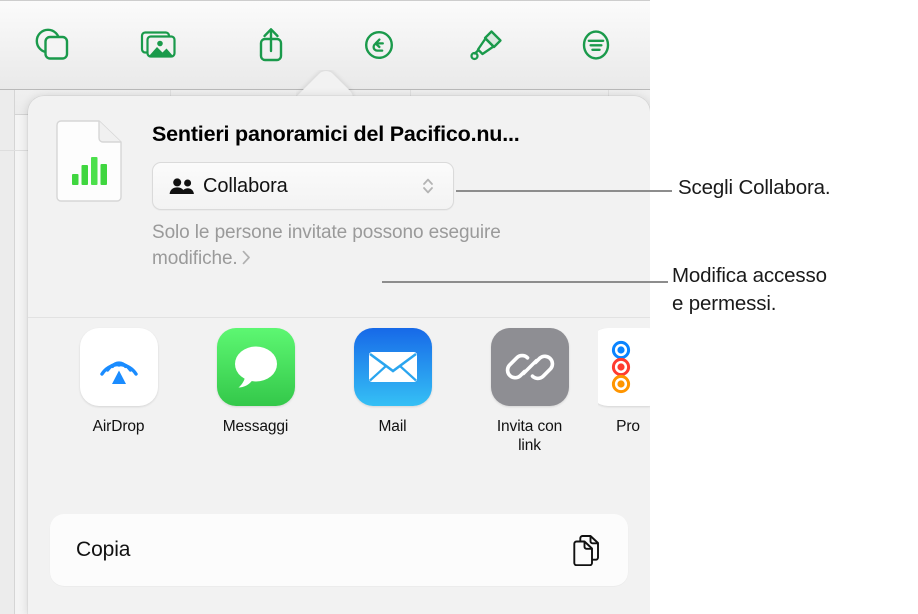 This screenshot has height=614, width=918. Describe the element at coordinates (118, 426) in the screenshot. I see `airdrop-label: AirDrop` at that location.